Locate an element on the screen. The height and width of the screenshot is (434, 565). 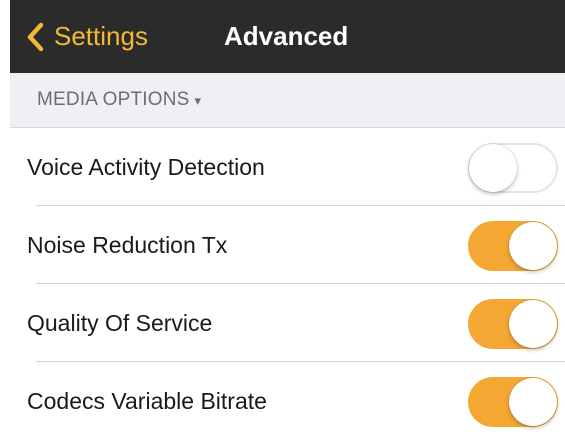
back-button-label: Settings is located at coordinates (101, 36).